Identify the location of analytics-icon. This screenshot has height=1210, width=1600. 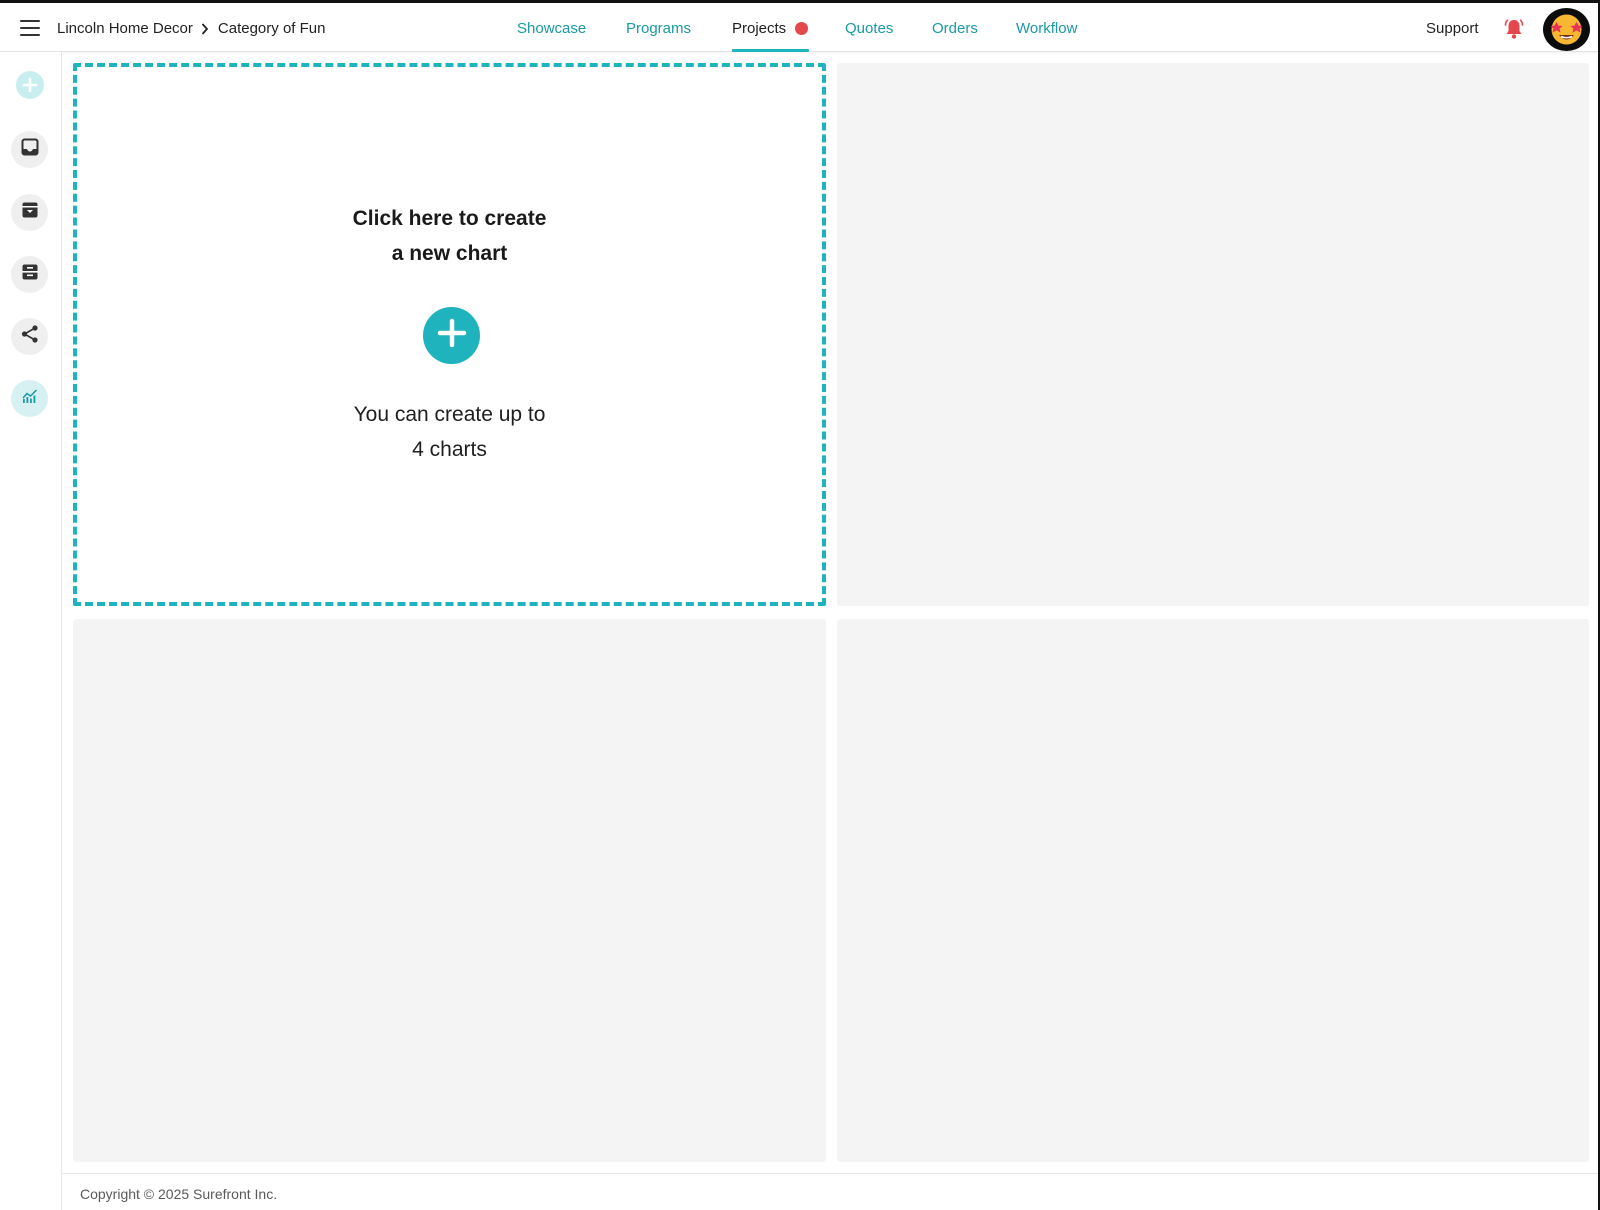
(30, 398).